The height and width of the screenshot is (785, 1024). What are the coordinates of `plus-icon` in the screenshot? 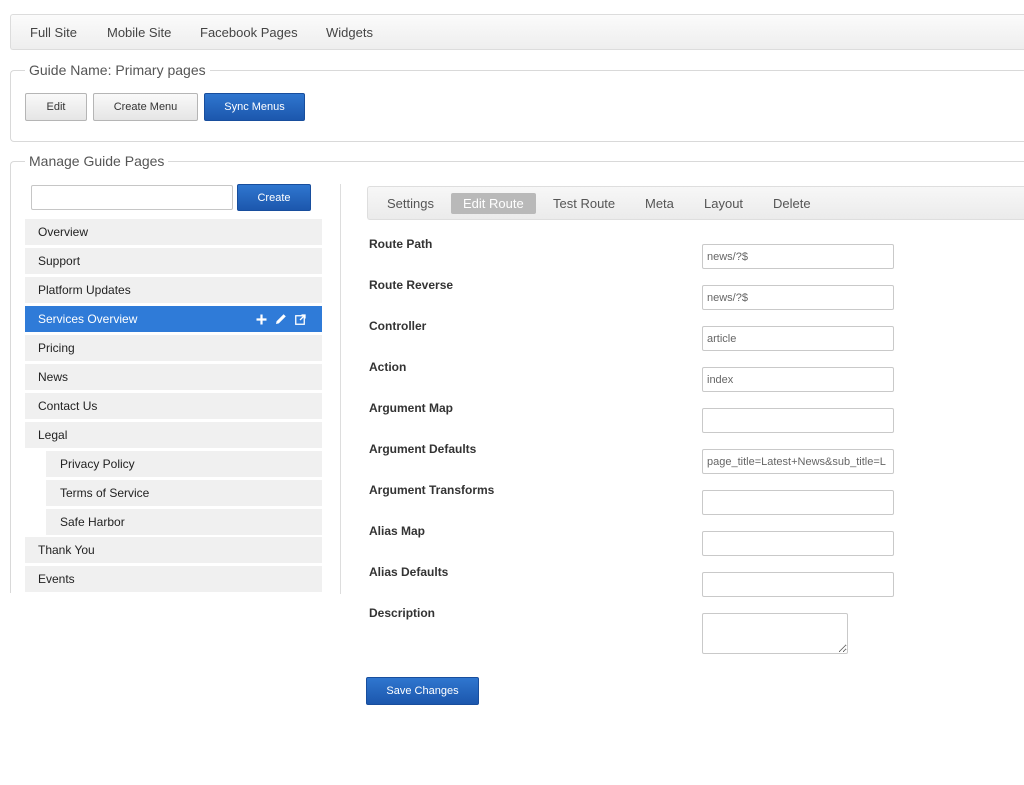 It's located at (261, 319).